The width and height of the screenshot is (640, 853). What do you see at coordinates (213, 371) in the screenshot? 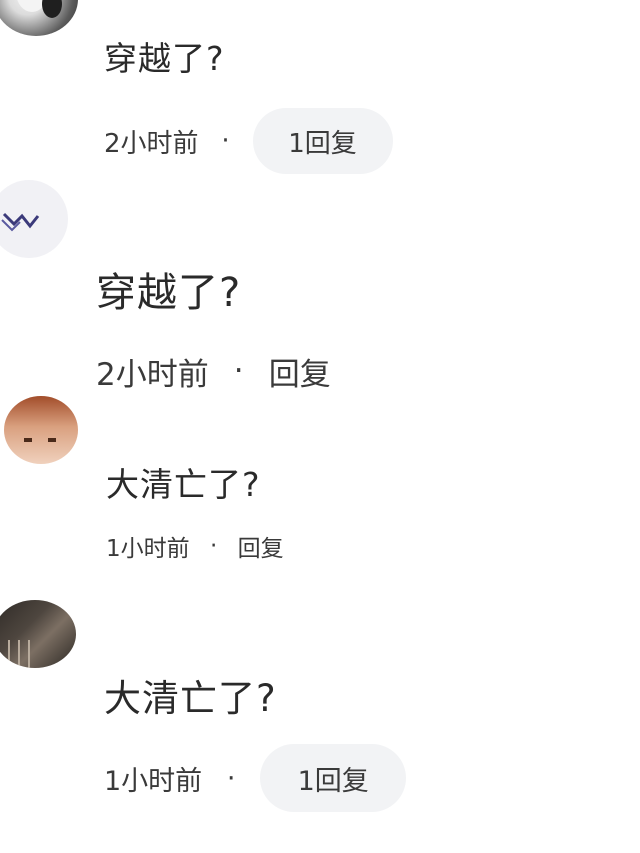
I see `comment-meta: 2小时前 · 回复` at bounding box center [213, 371].